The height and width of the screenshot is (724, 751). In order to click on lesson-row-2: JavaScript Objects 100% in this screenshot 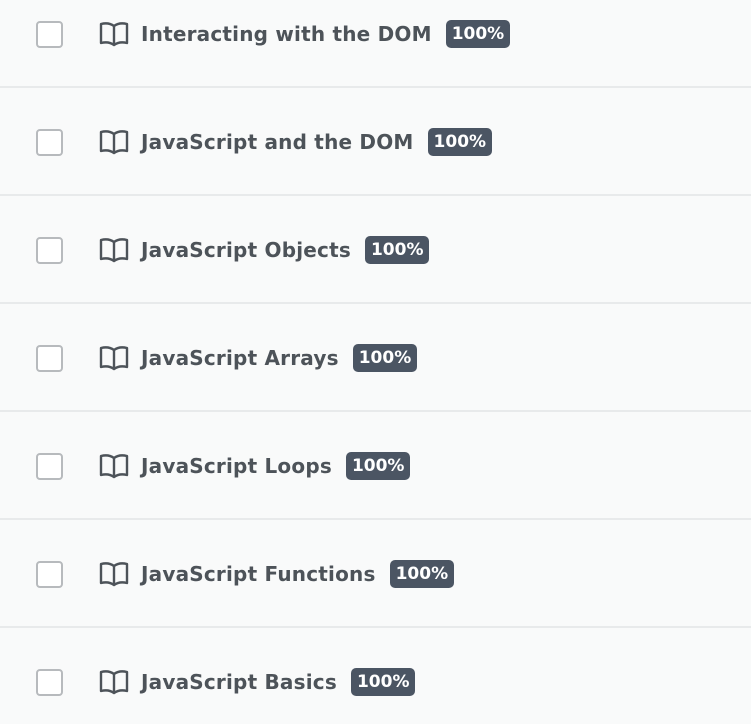, I will do `click(375, 250)`.